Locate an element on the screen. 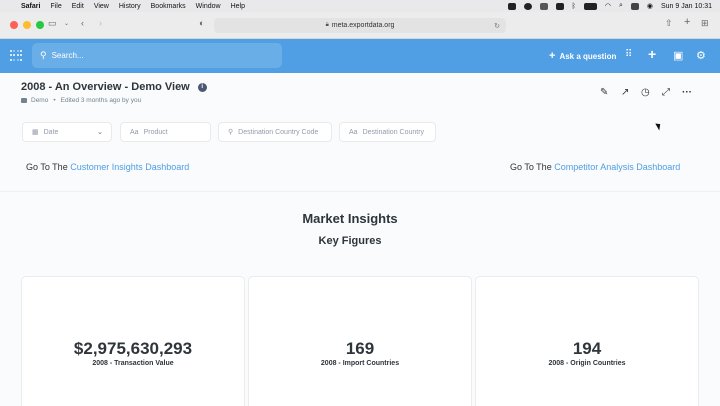 This screenshot has height=406, width=720. grid-browse-icon: ⠿ is located at coordinates (628, 54).